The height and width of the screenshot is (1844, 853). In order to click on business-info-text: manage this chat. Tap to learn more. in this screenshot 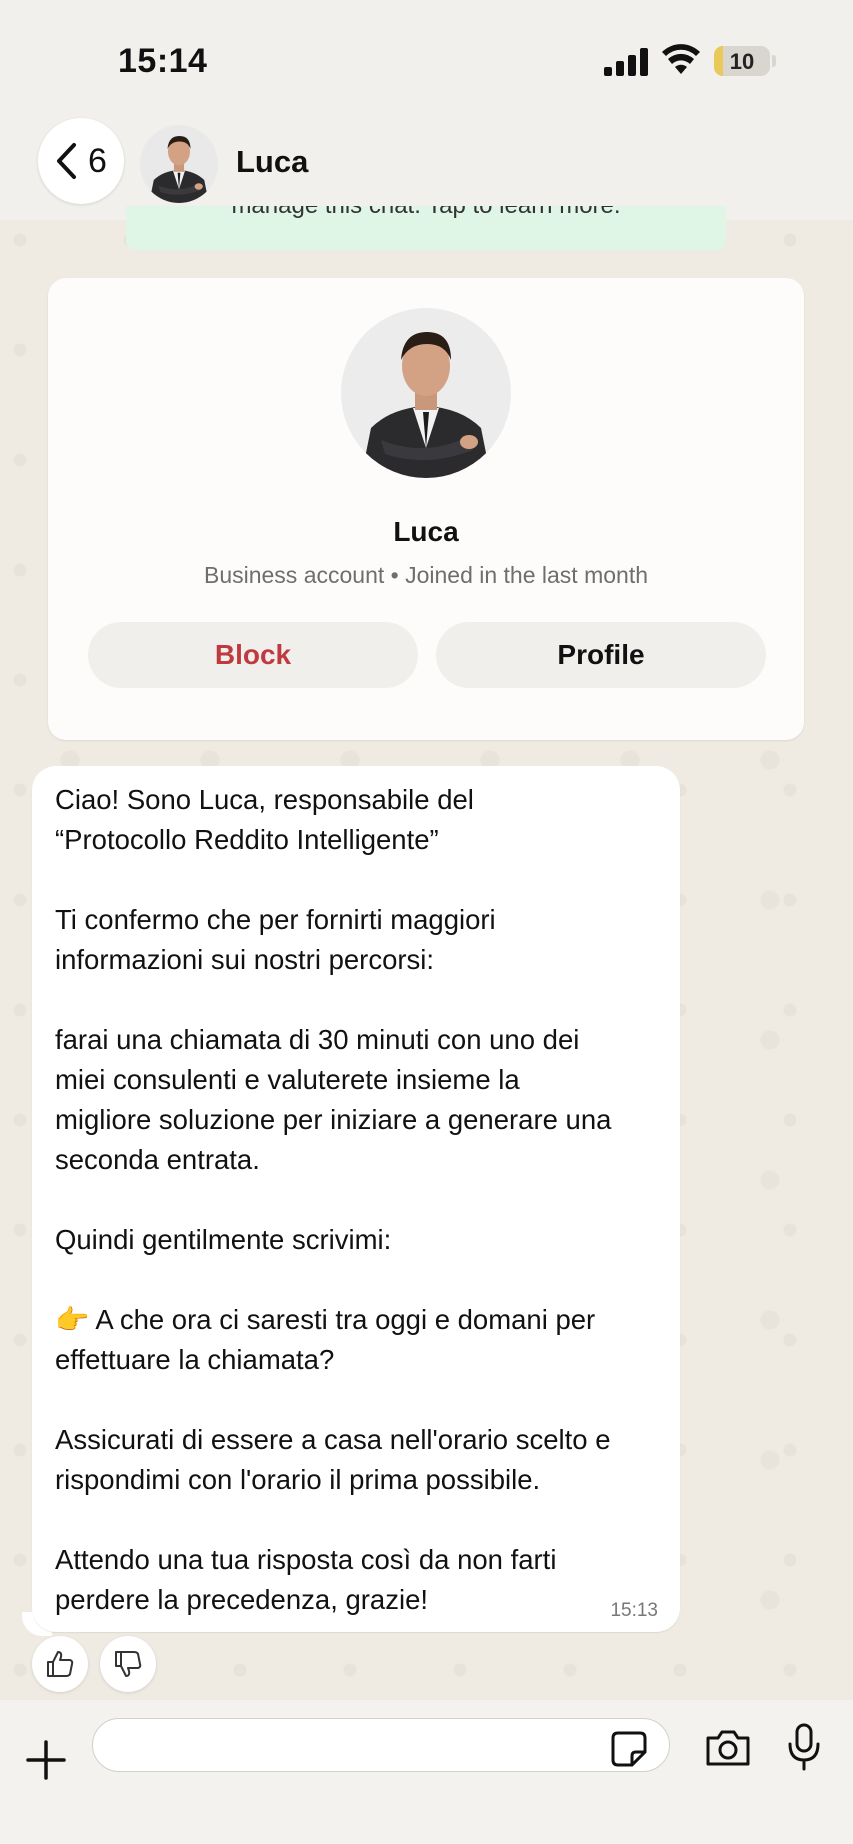, I will do `click(426, 213)`.